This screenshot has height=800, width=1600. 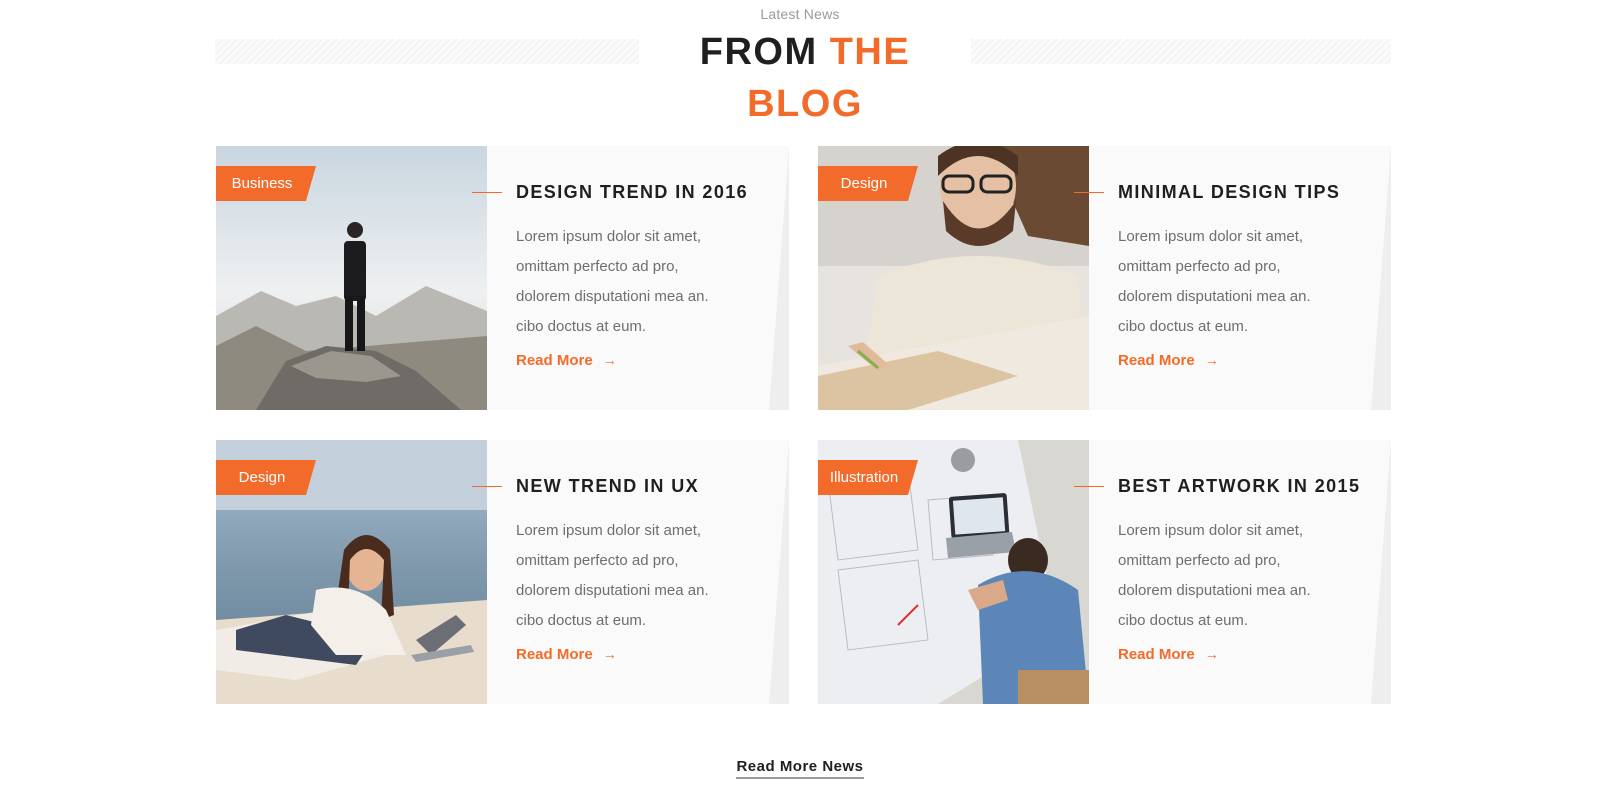 What do you see at coordinates (868, 477) in the screenshot?
I see `category-tag: Illustration` at bounding box center [868, 477].